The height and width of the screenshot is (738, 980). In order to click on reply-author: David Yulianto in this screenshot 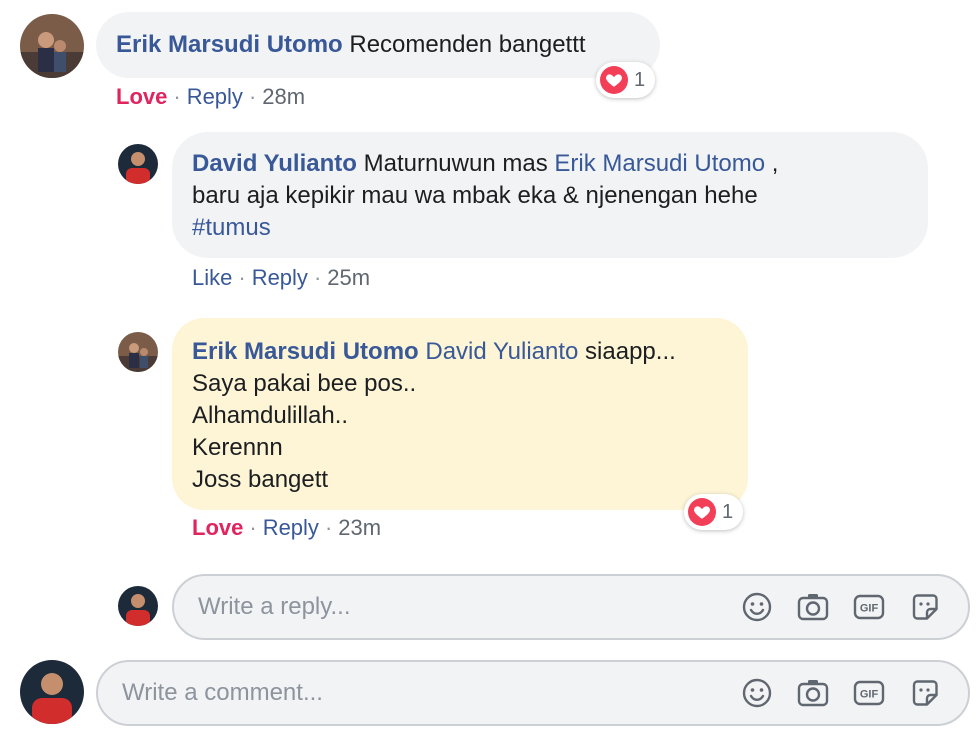, I will do `click(274, 163)`.